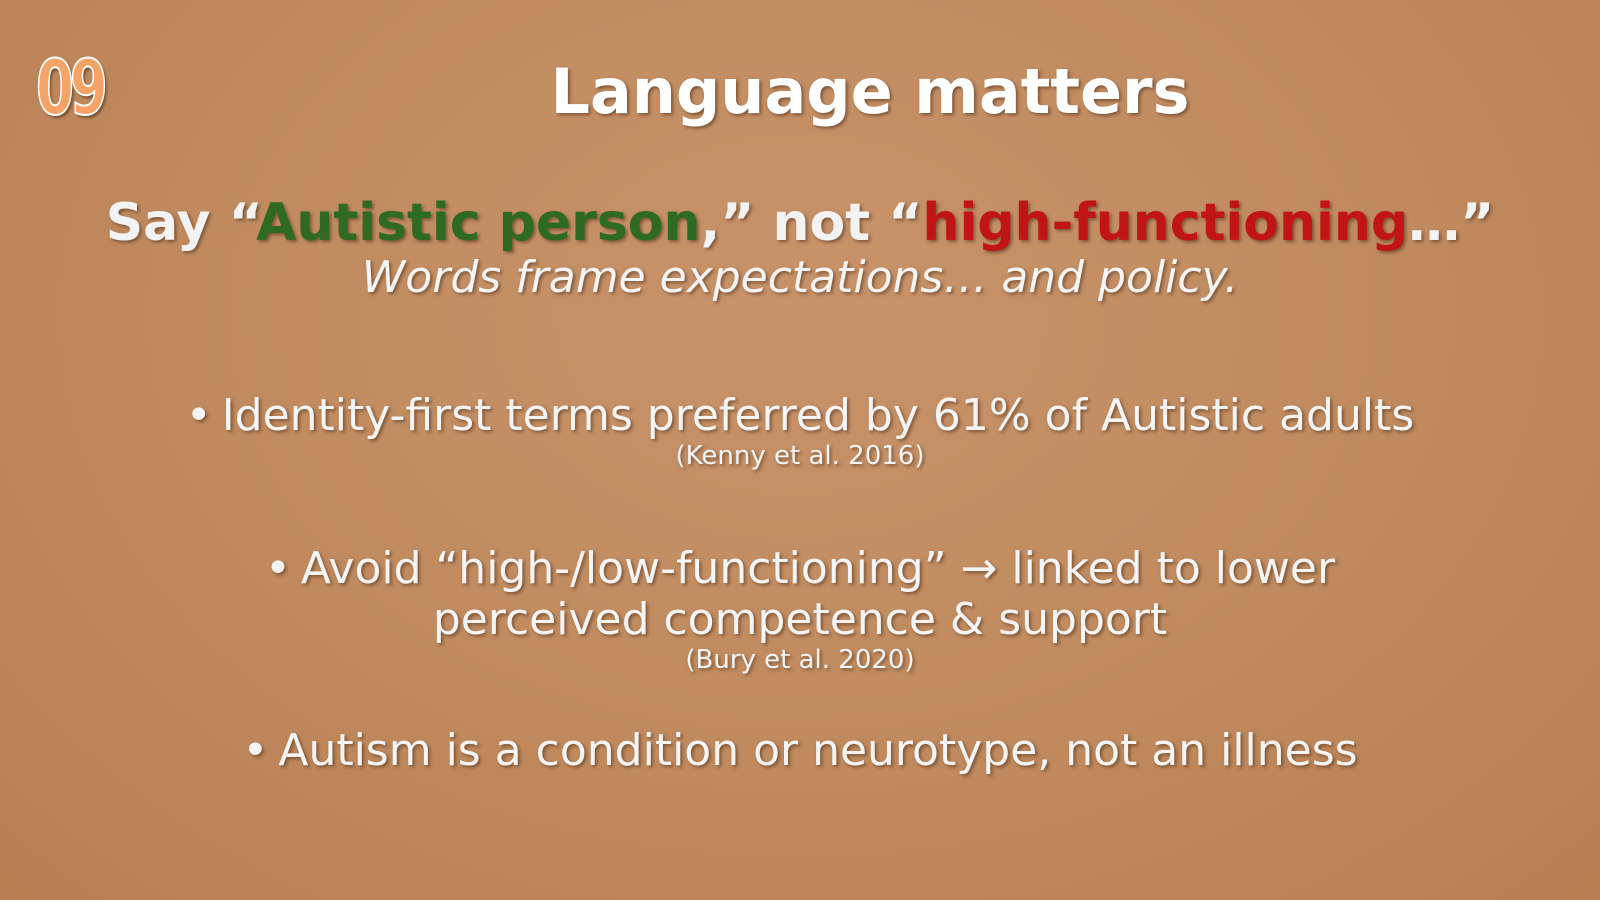 This screenshot has width=1600, height=900. I want to click on citation-bury: (Bury et al. 2020), so click(800, 660).